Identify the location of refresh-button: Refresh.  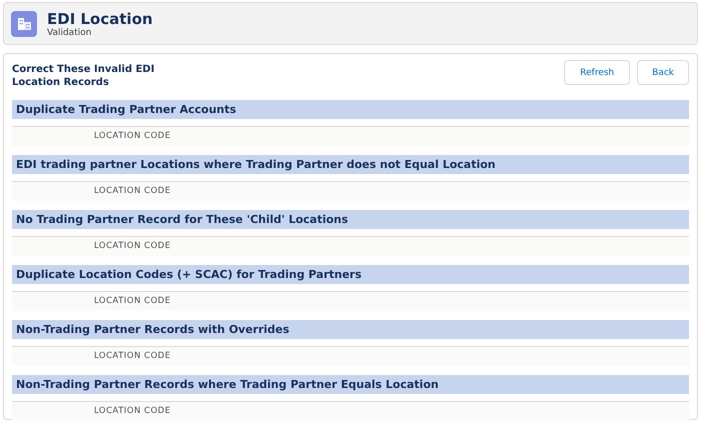
(597, 72).